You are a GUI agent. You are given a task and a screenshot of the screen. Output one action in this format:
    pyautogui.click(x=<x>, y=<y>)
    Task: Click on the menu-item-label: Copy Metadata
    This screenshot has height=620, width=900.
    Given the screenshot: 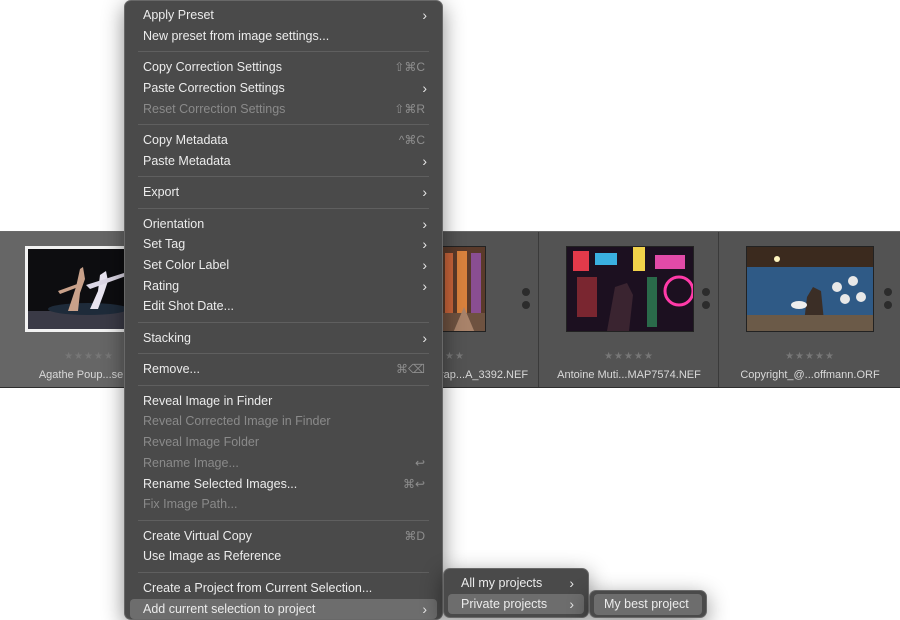 What is the action you would take?
    pyautogui.click(x=185, y=140)
    